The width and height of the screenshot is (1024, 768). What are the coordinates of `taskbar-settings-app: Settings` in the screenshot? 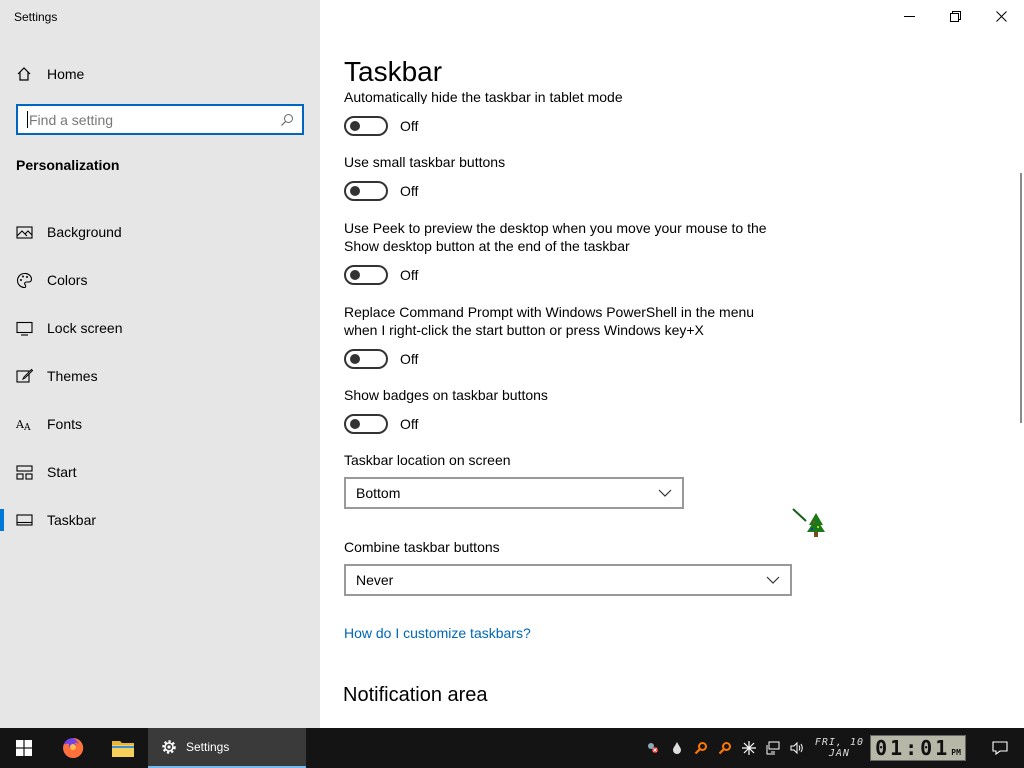 It's located at (227, 748).